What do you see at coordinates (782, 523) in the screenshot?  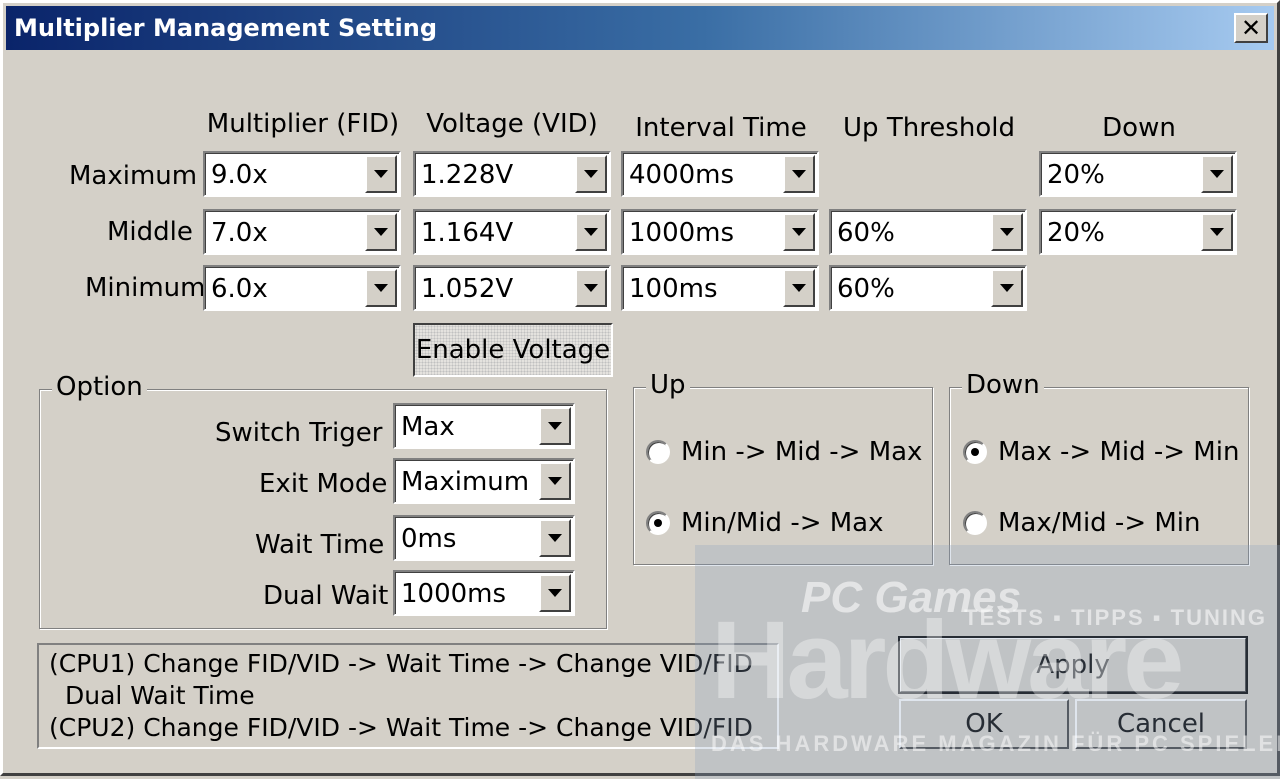 I see `up-option-2-label: Min/Mid -> Max` at bounding box center [782, 523].